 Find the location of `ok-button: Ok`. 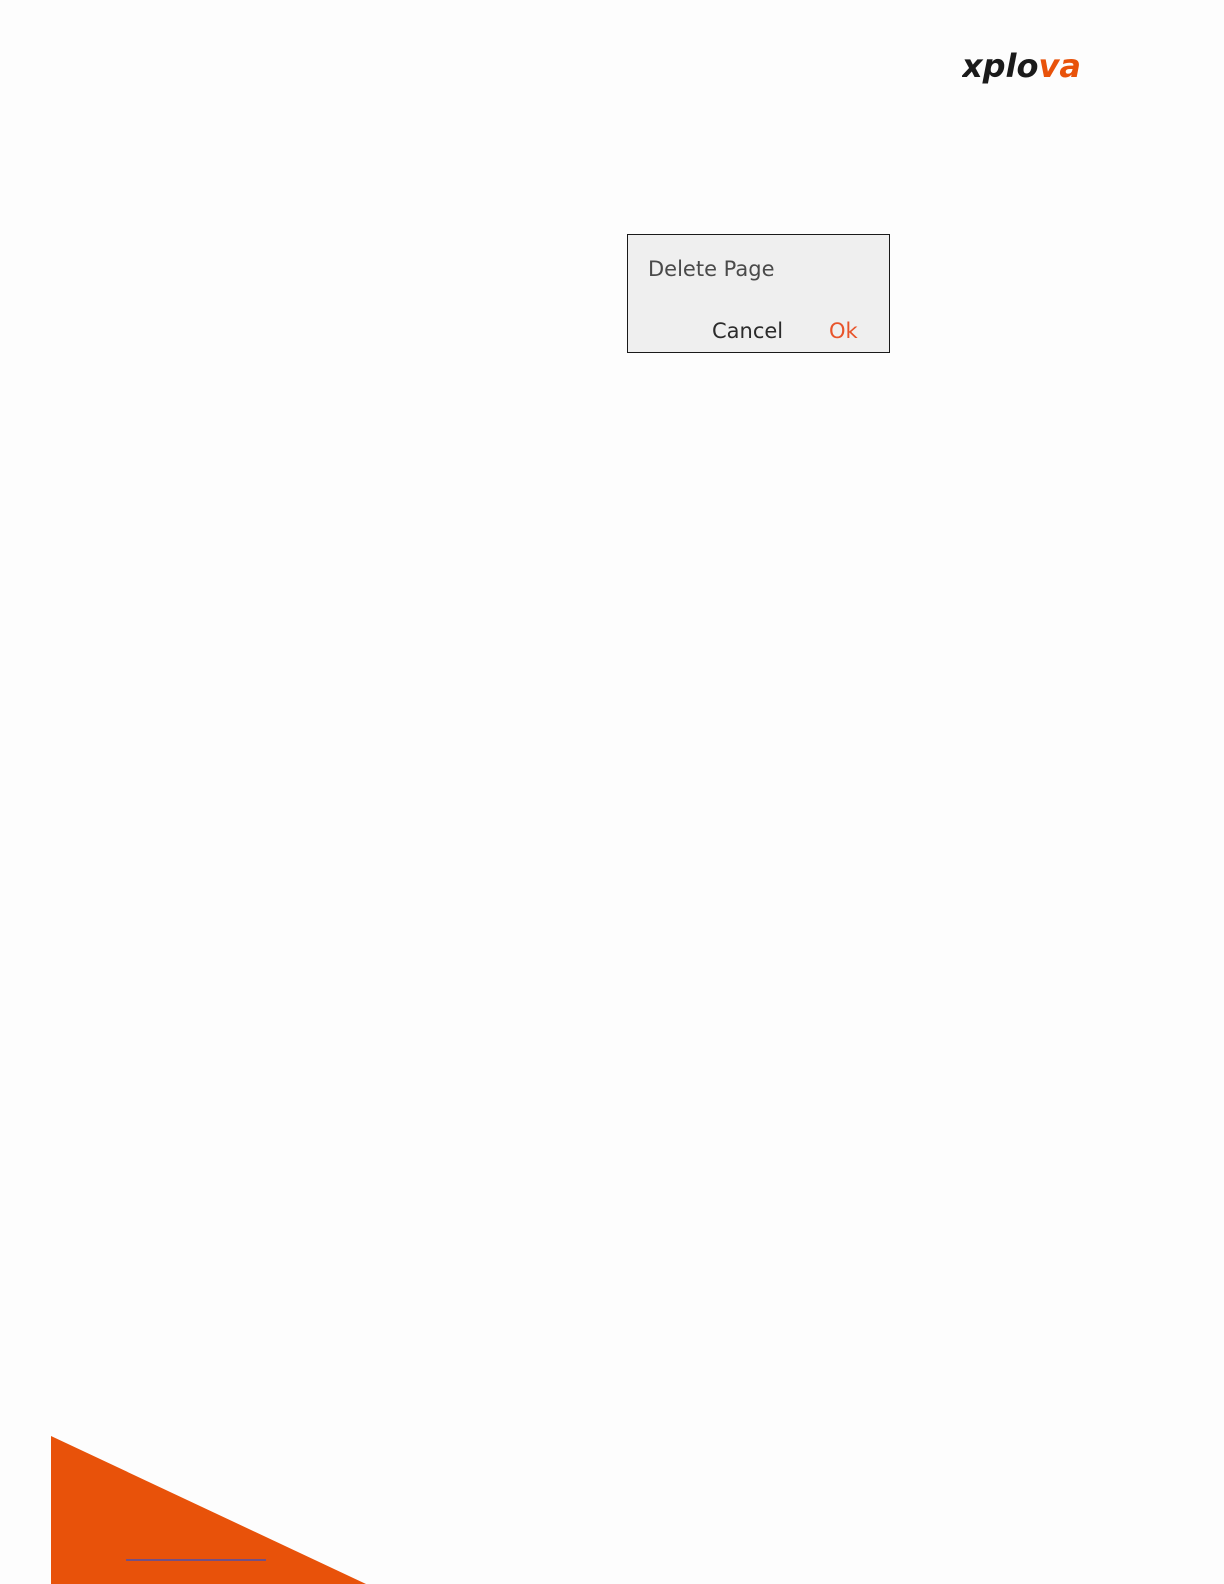

ok-button: Ok is located at coordinates (843, 331).